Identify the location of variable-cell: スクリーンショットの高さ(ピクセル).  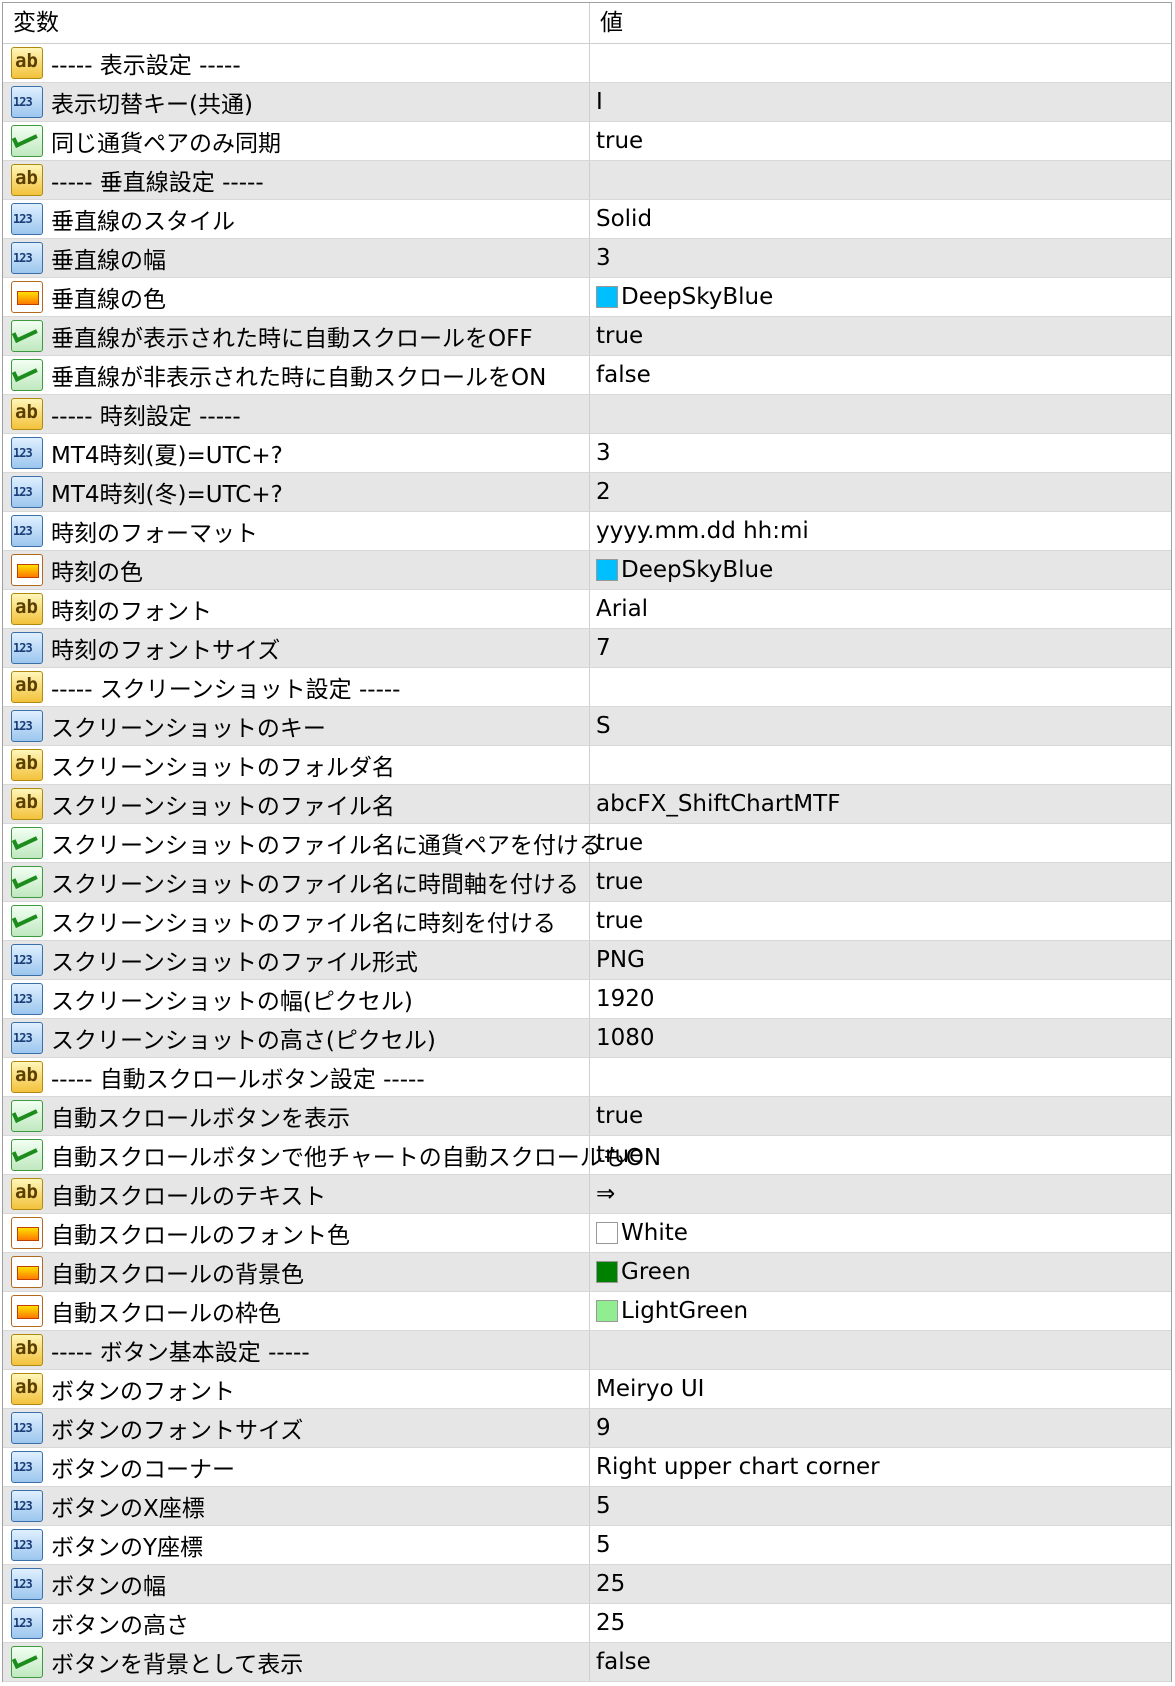
(296, 1038).